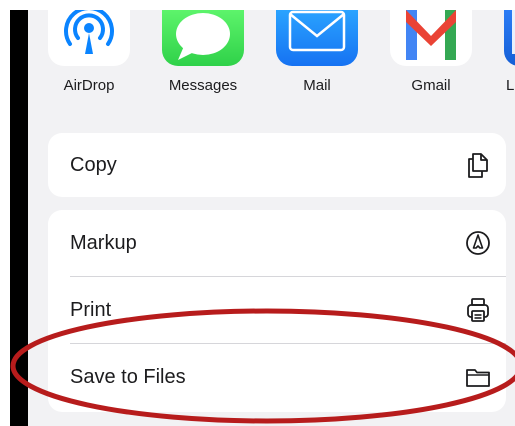 This screenshot has width=515, height=426. Describe the element at coordinates (277, 377) in the screenshot. I see `save-to-files-action: Save to Files` at that location.